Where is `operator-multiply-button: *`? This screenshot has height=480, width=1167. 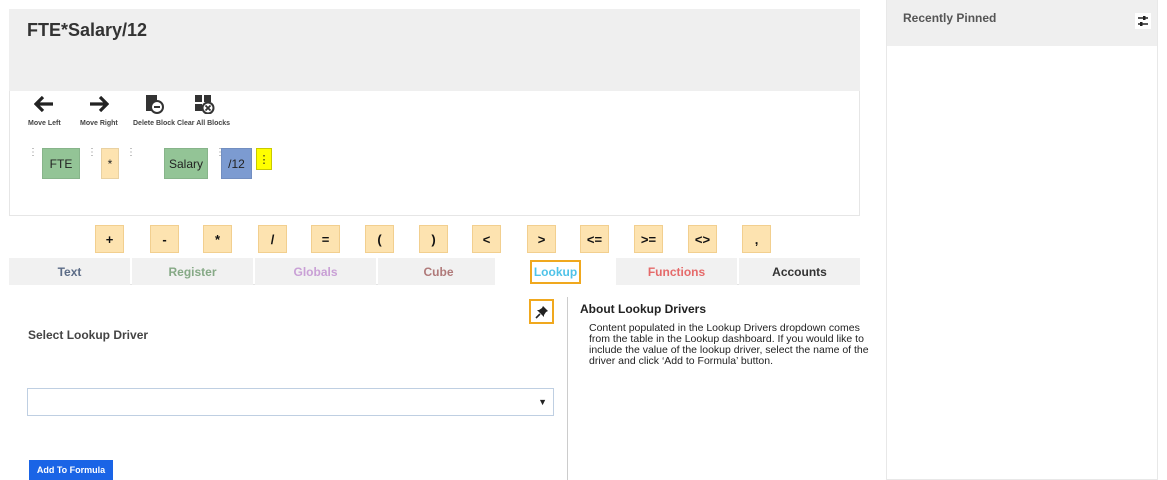
operator-multiply-button: * is located at coordinates (217, 239).